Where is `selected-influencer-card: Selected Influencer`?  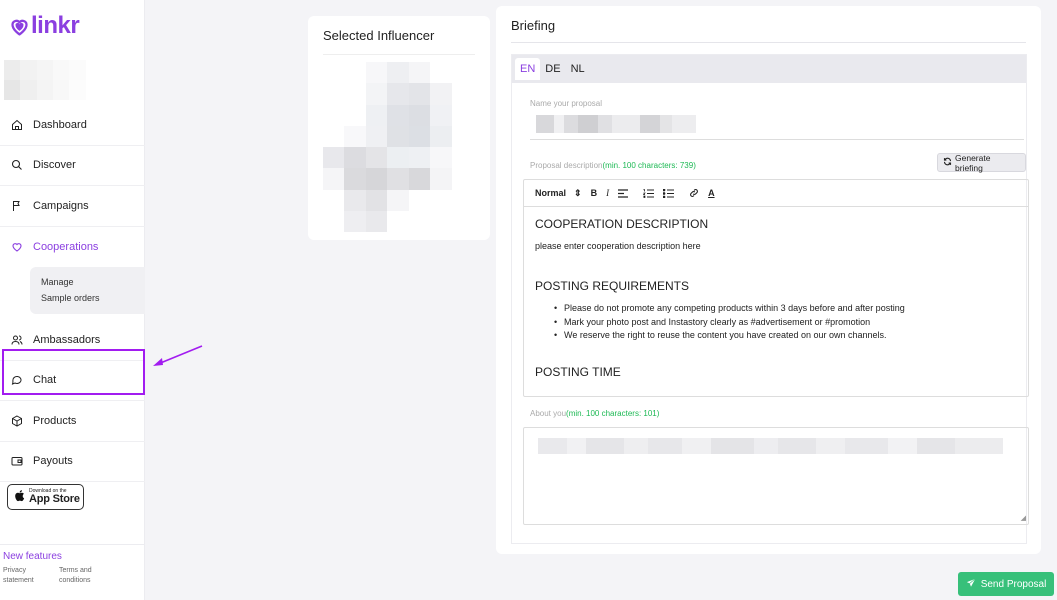 selected-influencer-card: Selected Influencer is located at coordinates (399, 128).